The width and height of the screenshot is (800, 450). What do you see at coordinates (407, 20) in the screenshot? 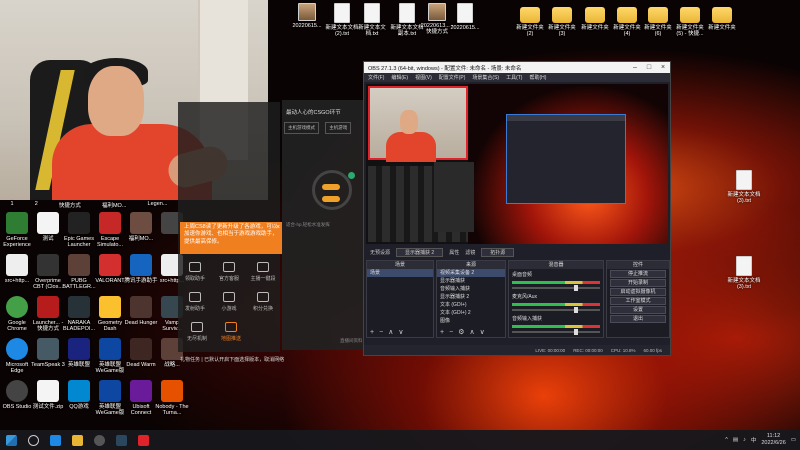
I see `desktop-icon: 新建文本文档 副本.txt` at bounding box center [407, 20].